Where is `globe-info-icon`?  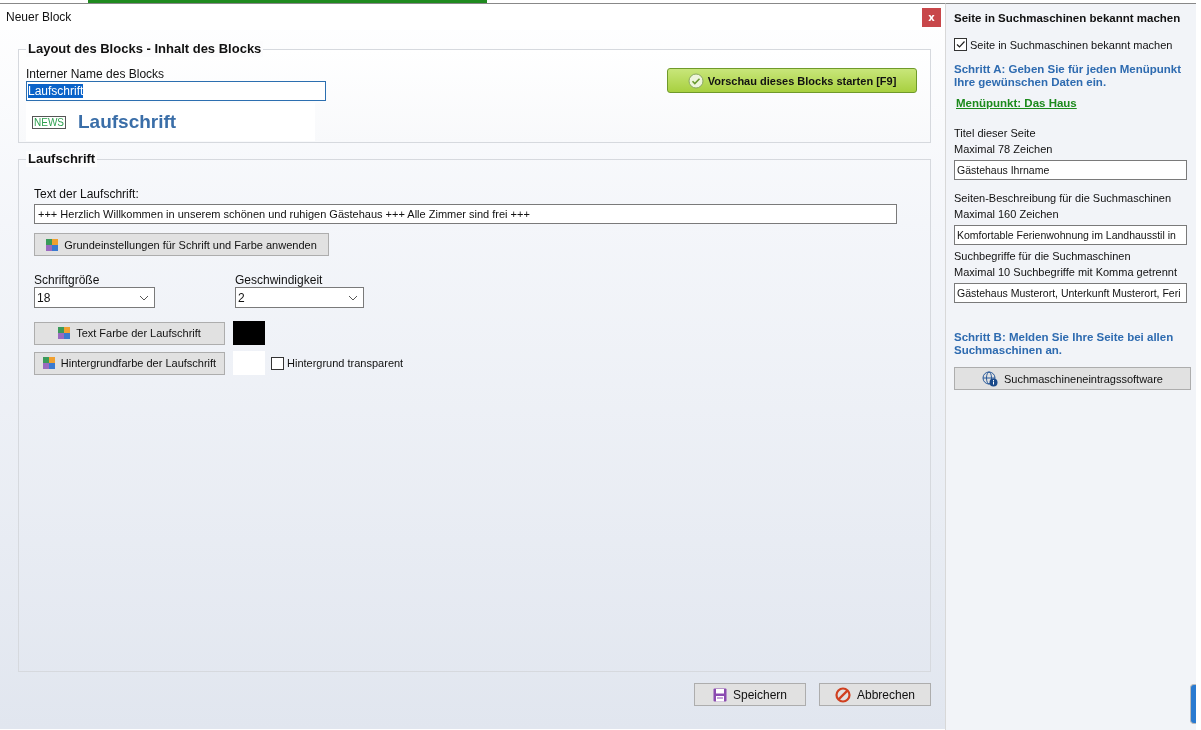
globe-info-icon is located at coordinates (990, 378).